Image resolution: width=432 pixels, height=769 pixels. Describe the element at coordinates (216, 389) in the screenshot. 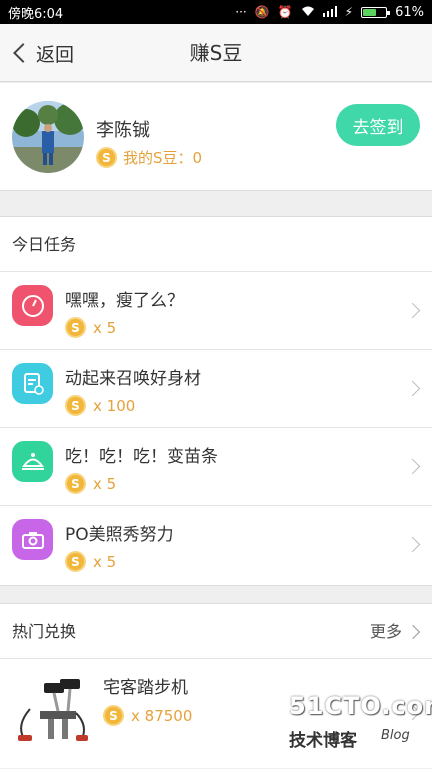

I see `task-item: 动起来召唤好身材 S x 100` at that location.